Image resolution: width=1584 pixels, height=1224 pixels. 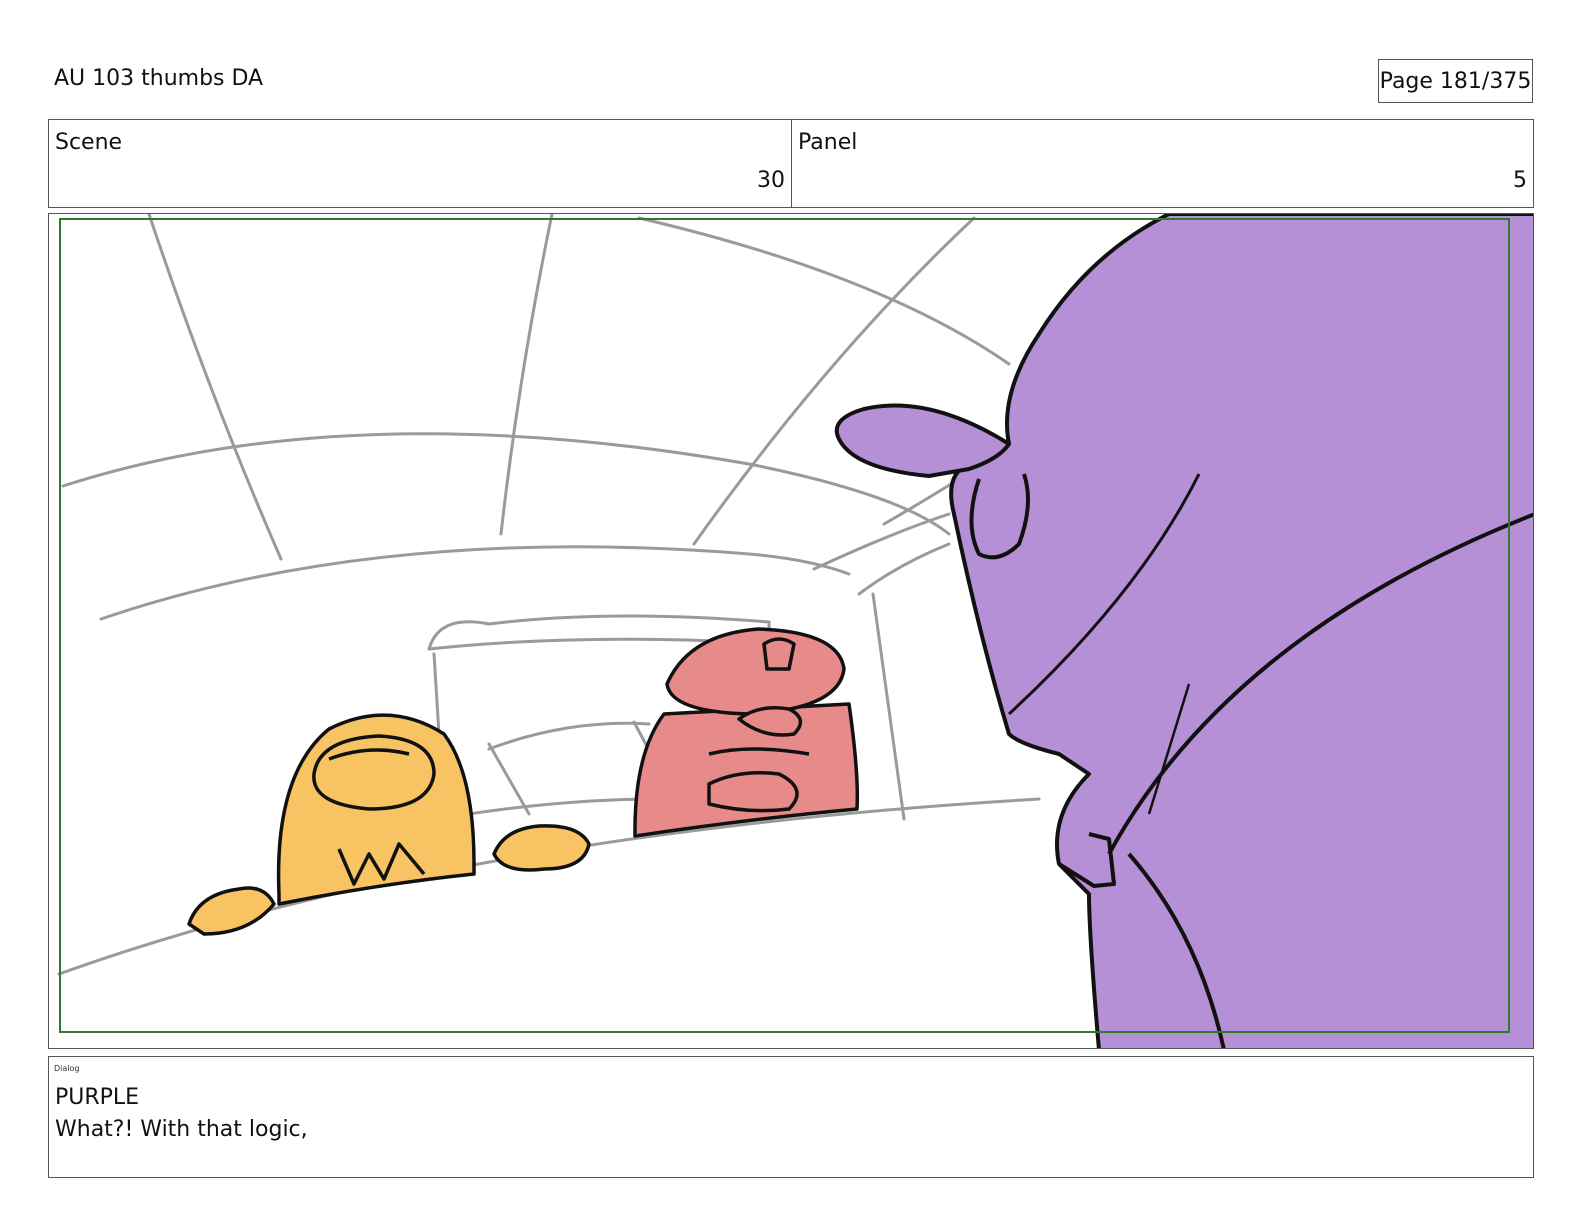 I want to click on scene-cell: Scene 30, so click(x=420, y=163).